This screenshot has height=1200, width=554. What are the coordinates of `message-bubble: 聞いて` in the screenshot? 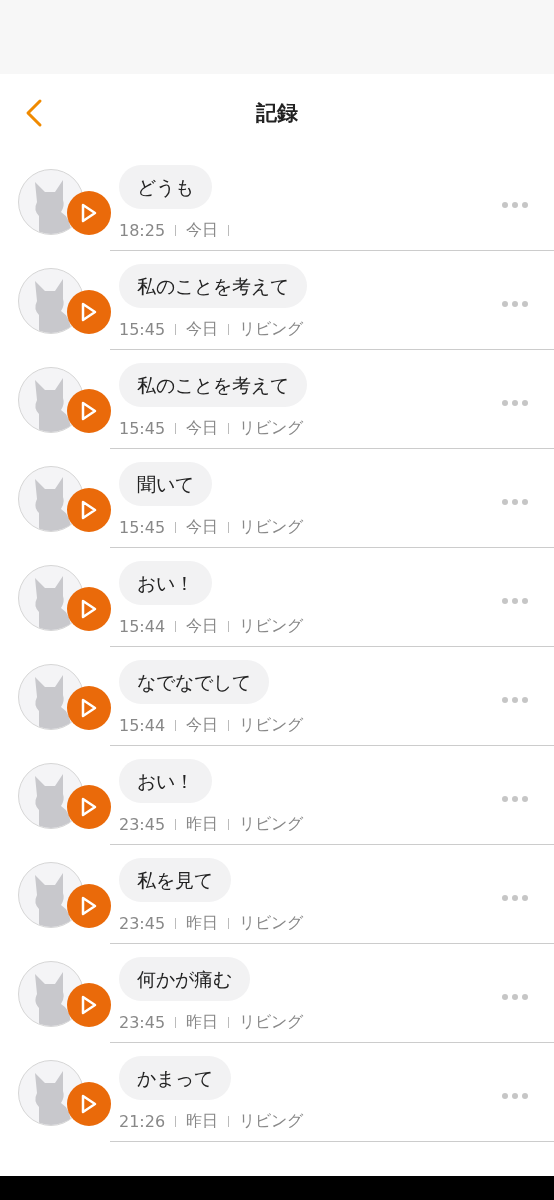 It's located at (165, 484).